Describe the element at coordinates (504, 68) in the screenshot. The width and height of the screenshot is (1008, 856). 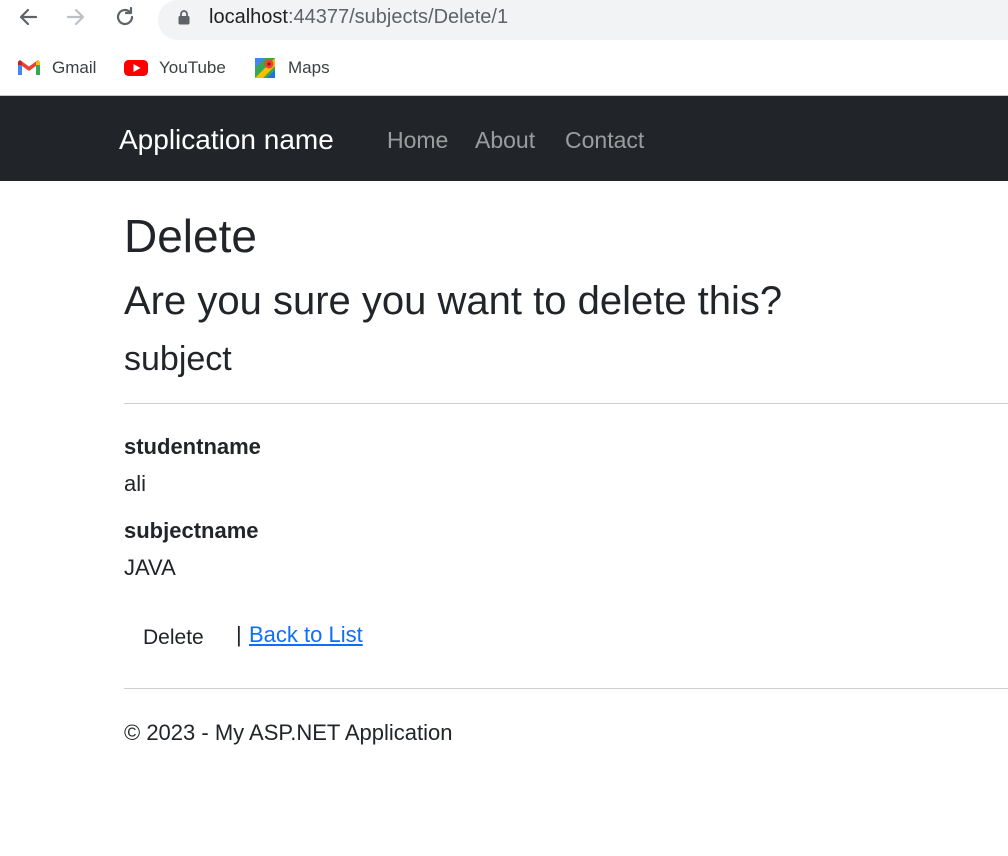
I see `bookmarks-bar: Gmail YouTube Maps` at that location.